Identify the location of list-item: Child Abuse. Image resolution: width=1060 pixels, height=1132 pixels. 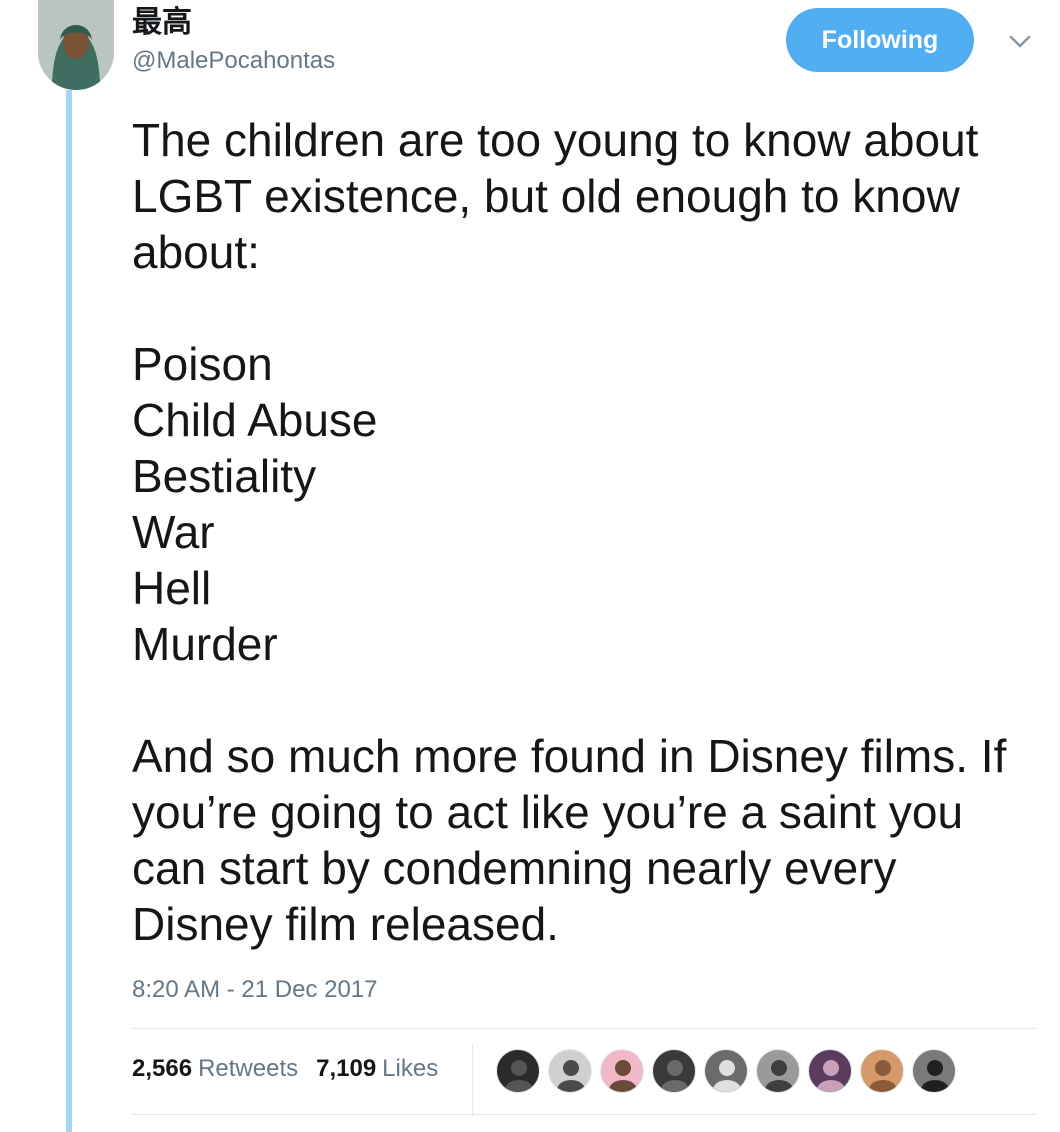
(255, 420).